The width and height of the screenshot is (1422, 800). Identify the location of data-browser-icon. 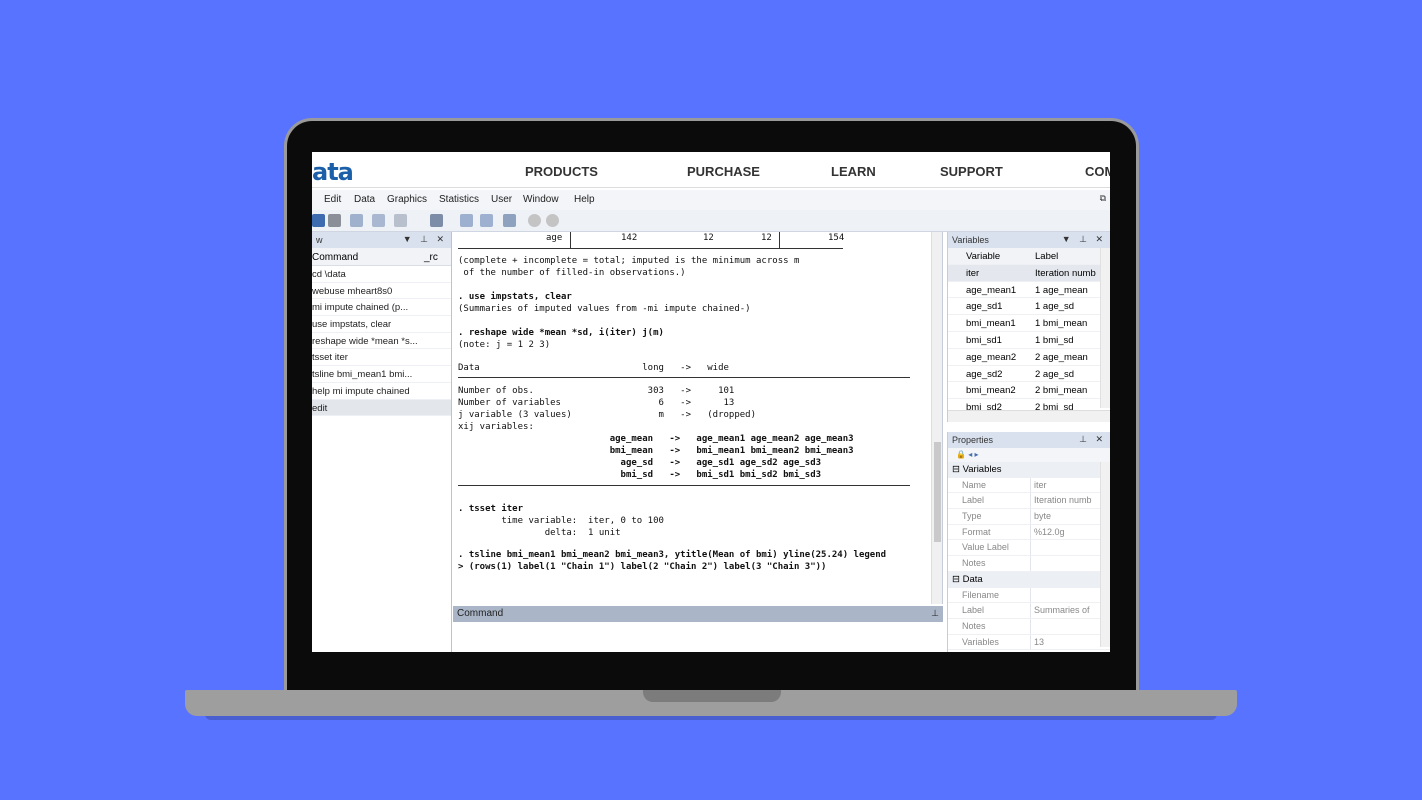
(486, 220).